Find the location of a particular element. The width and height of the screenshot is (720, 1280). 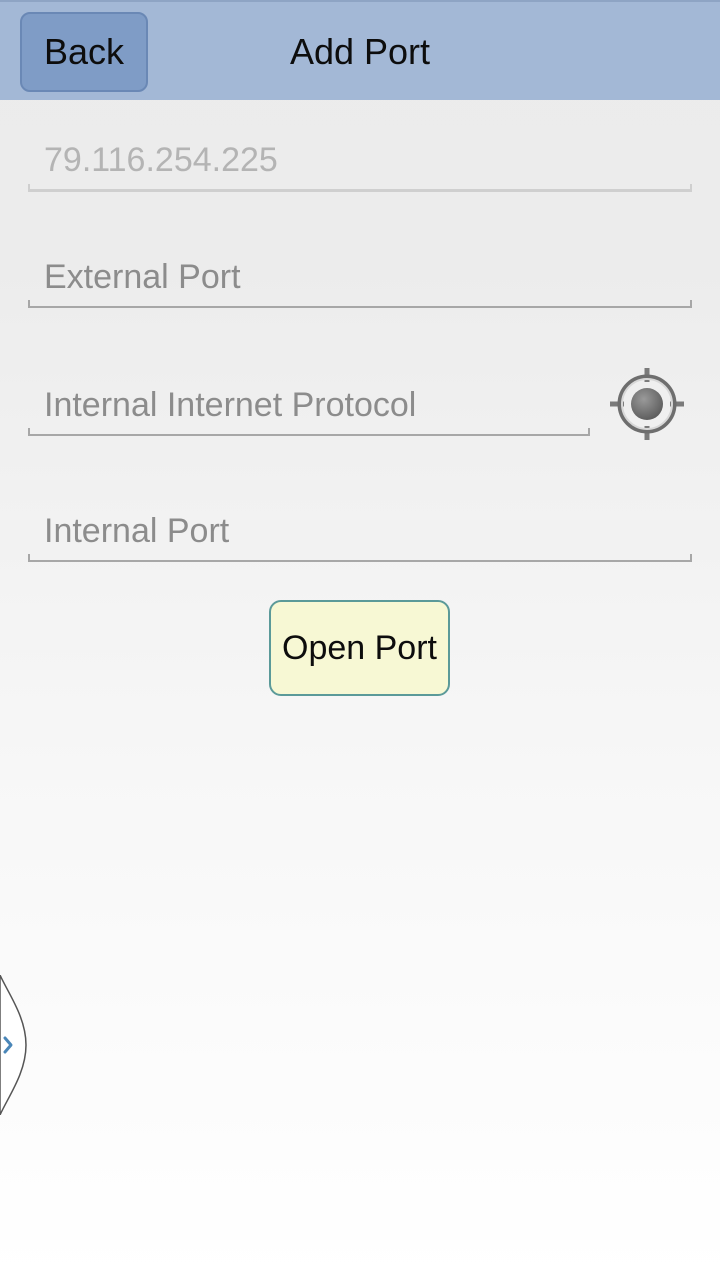

open-port-button: Open Port is located at coordinates (359, 648).